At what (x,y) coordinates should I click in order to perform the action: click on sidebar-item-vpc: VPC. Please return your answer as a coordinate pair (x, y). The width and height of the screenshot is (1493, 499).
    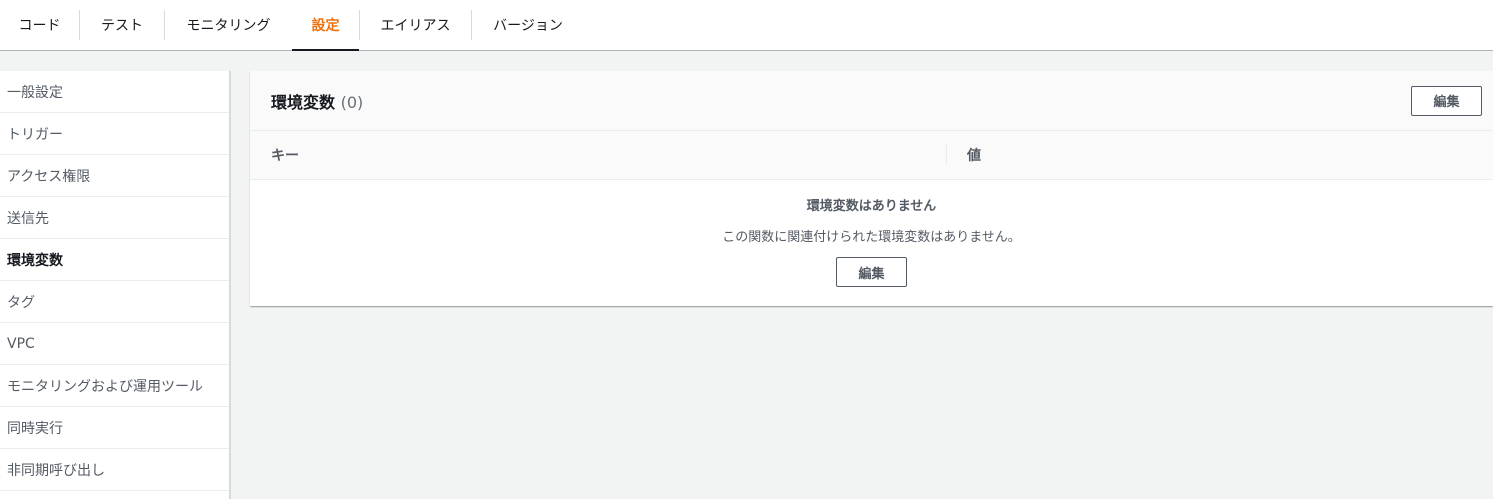
    Looking at the image, I should click on (114, 344).